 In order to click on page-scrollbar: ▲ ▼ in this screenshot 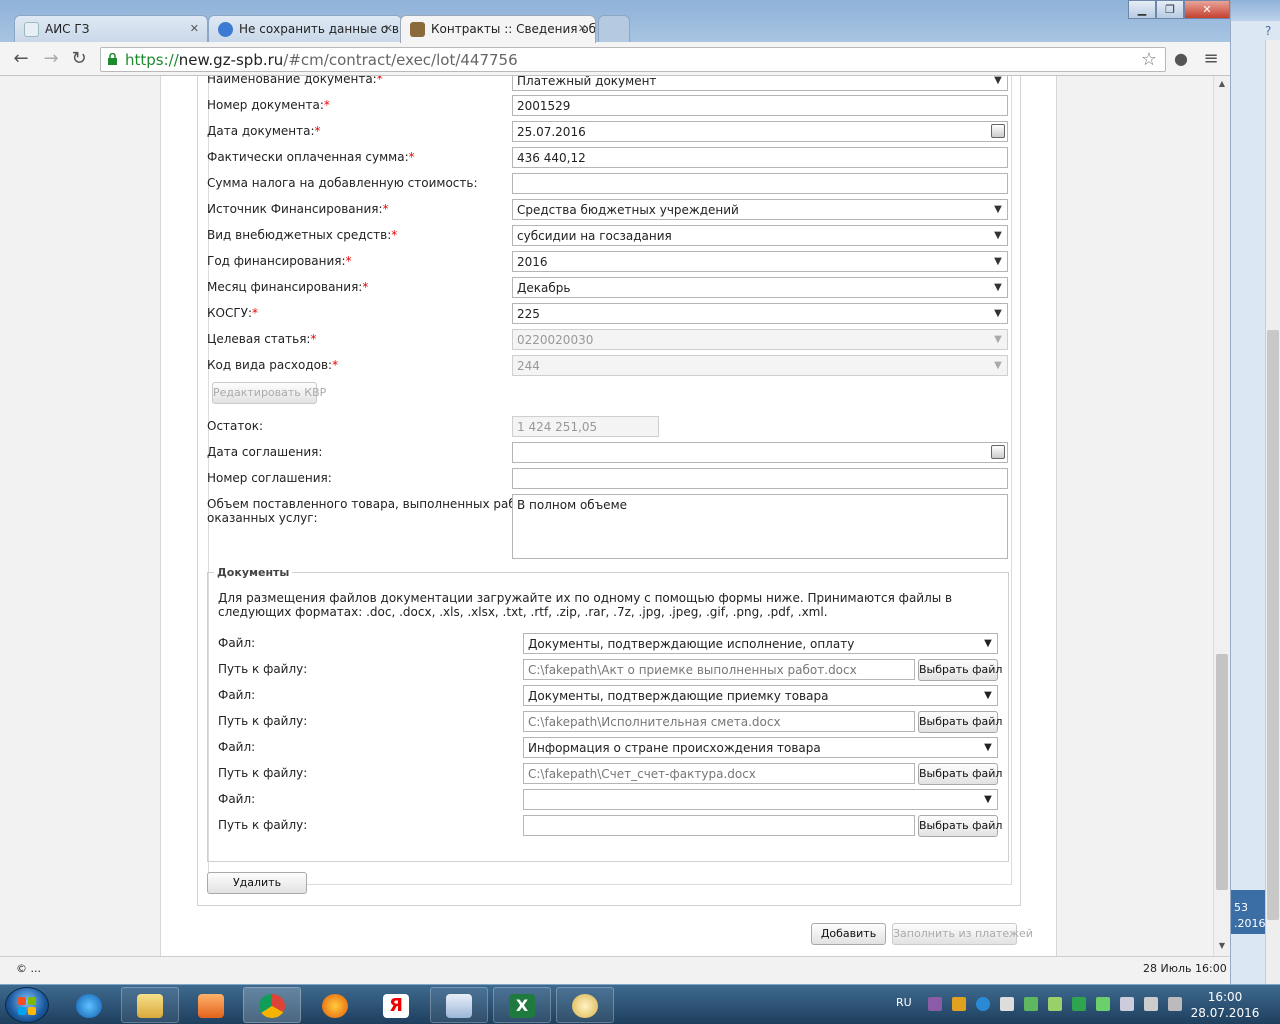, I will do `click(1221, 516)`.